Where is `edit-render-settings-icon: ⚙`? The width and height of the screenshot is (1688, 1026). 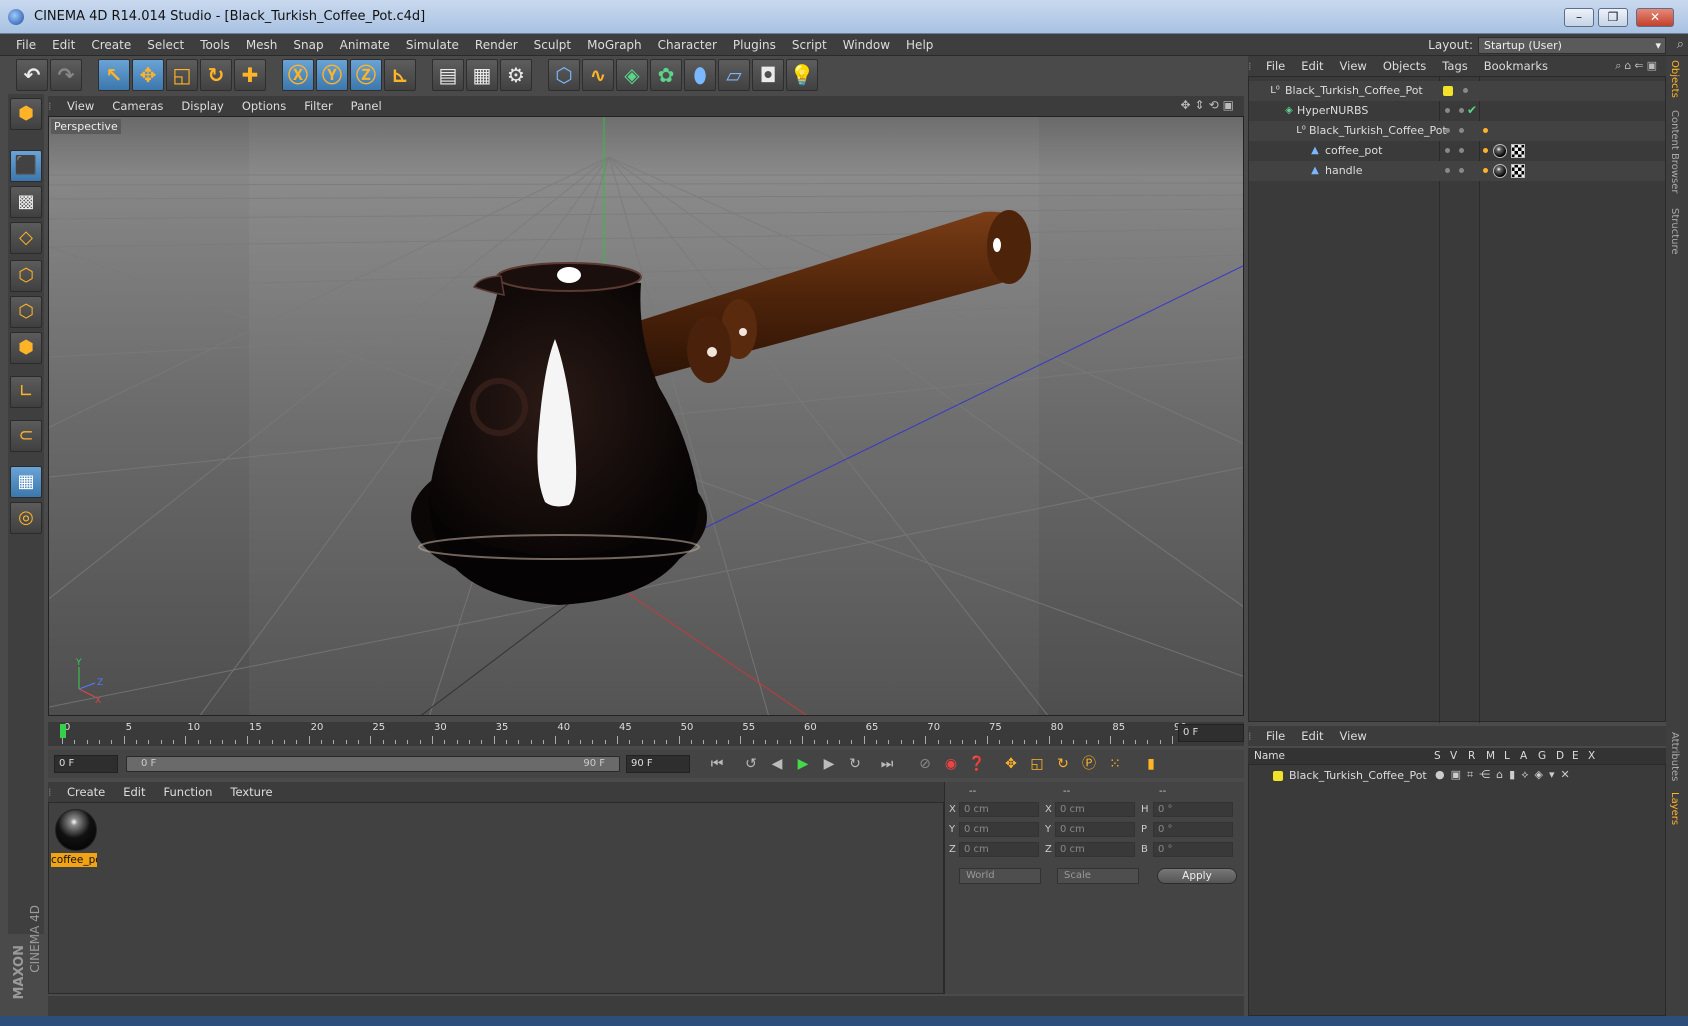
edit-render-settings-icon: ⚙ is located at coordinates (516, 75).